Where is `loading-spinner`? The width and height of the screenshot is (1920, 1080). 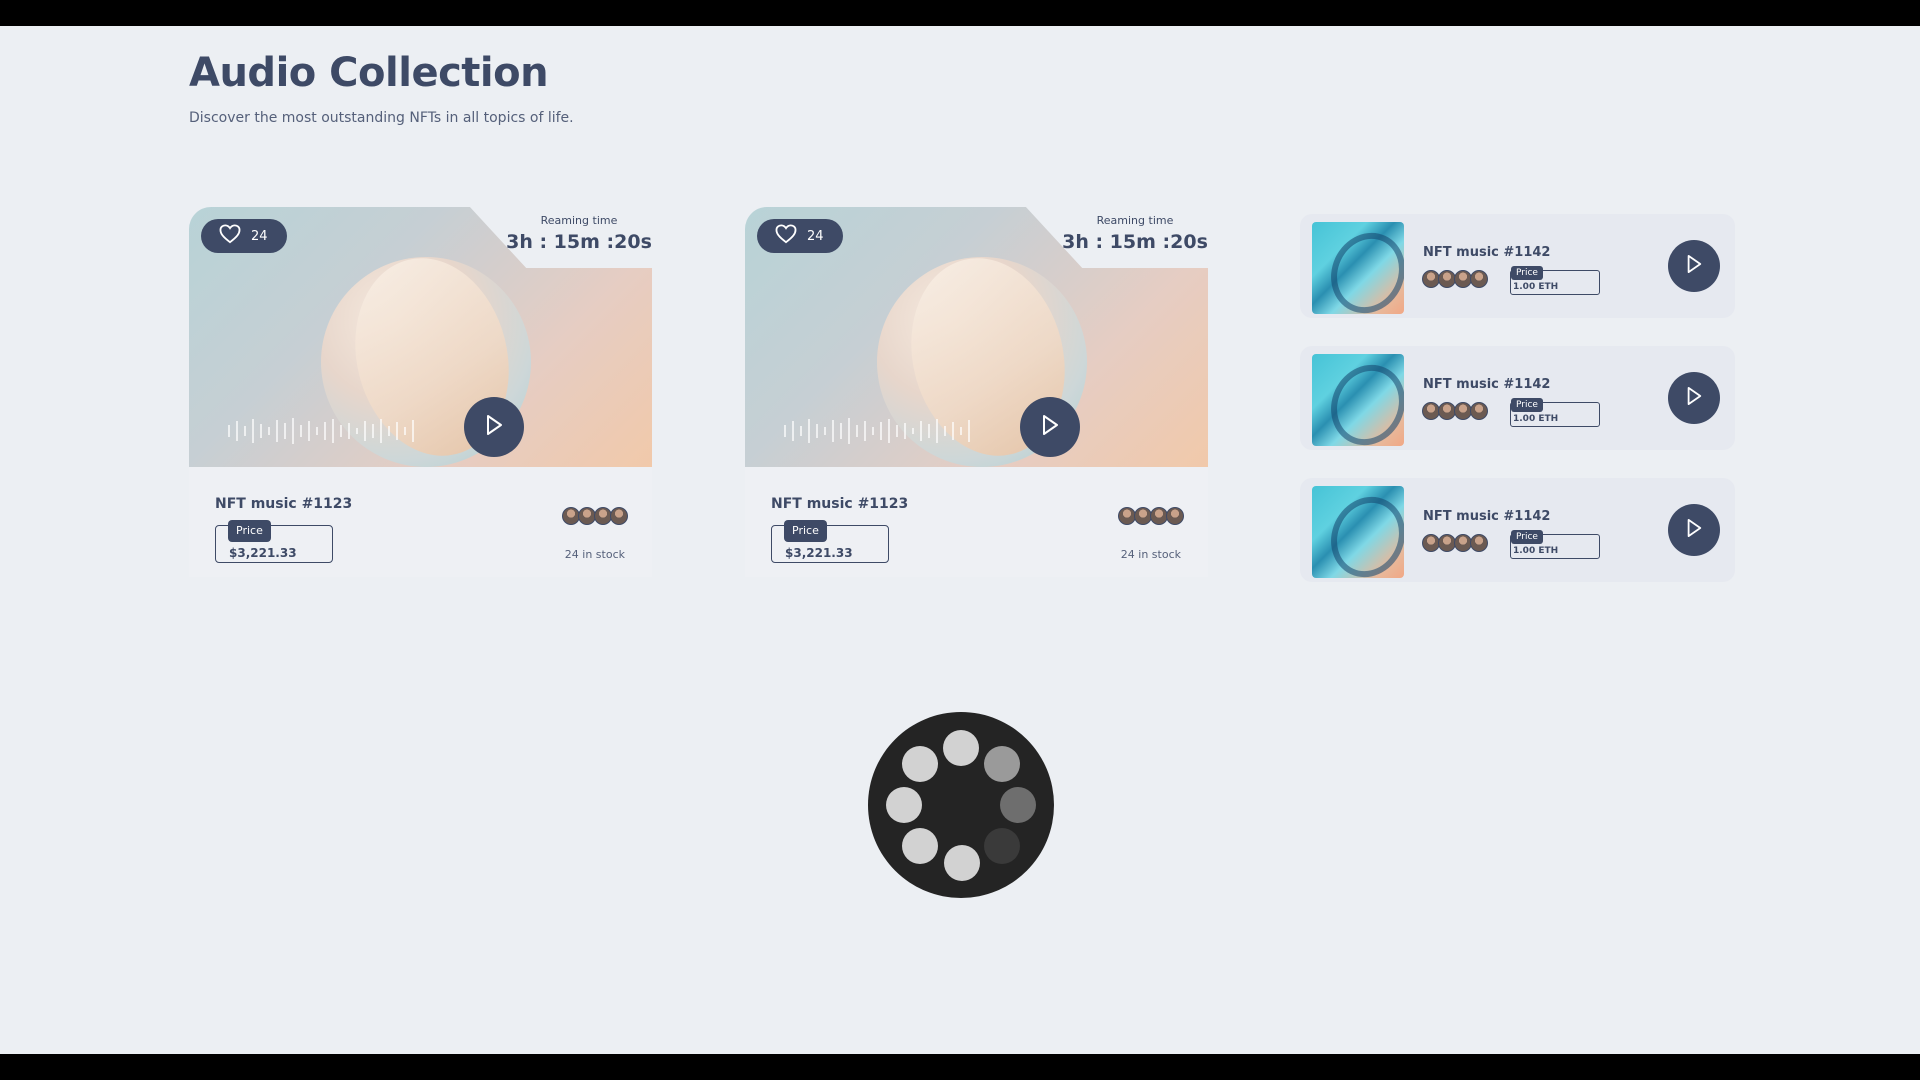
loading-spinner is located at coordinates (961, 805).